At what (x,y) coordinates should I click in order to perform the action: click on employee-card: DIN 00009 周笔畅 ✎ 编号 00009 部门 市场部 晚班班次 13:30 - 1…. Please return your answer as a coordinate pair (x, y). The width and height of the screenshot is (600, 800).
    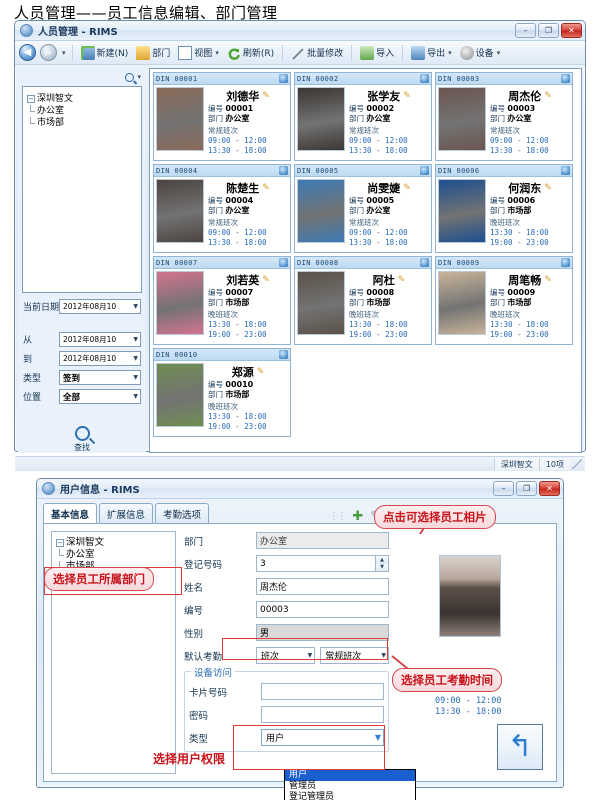
    Looking at the image, I should click on (504, 300).